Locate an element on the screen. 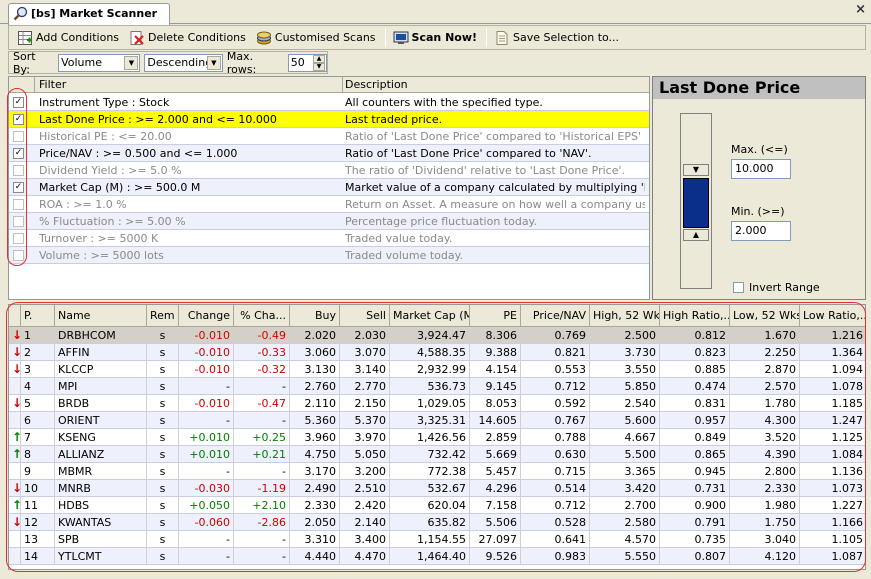 This screenshot has height=579, width=871. invert-range-checkbox: Invert Range is located at coordinates (776, 287).